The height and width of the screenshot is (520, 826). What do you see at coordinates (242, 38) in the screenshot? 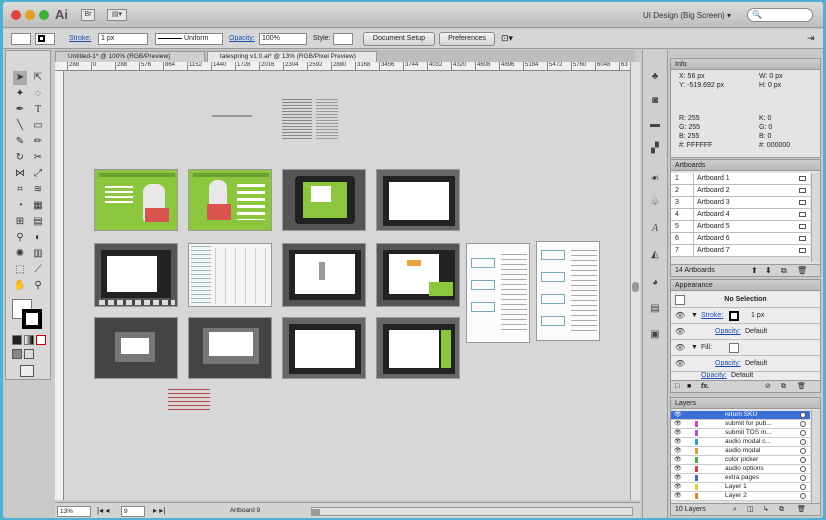
I see `opacity-label: Opacity:` at bounding box center [242, 38].